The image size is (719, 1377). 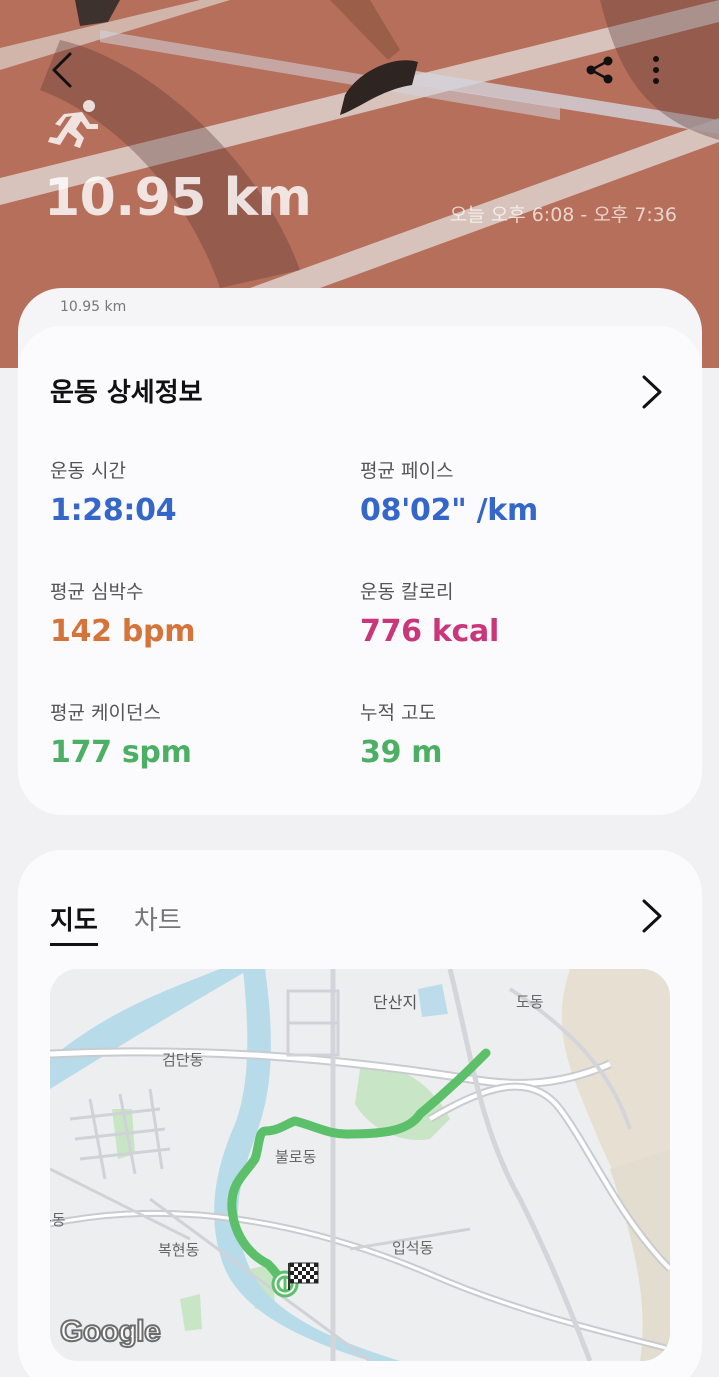 What do you see at coordinates (116, 923) in the screenshot?
I see `map-chart-tabs: 지도 차트` at bounding box center [116, 923].